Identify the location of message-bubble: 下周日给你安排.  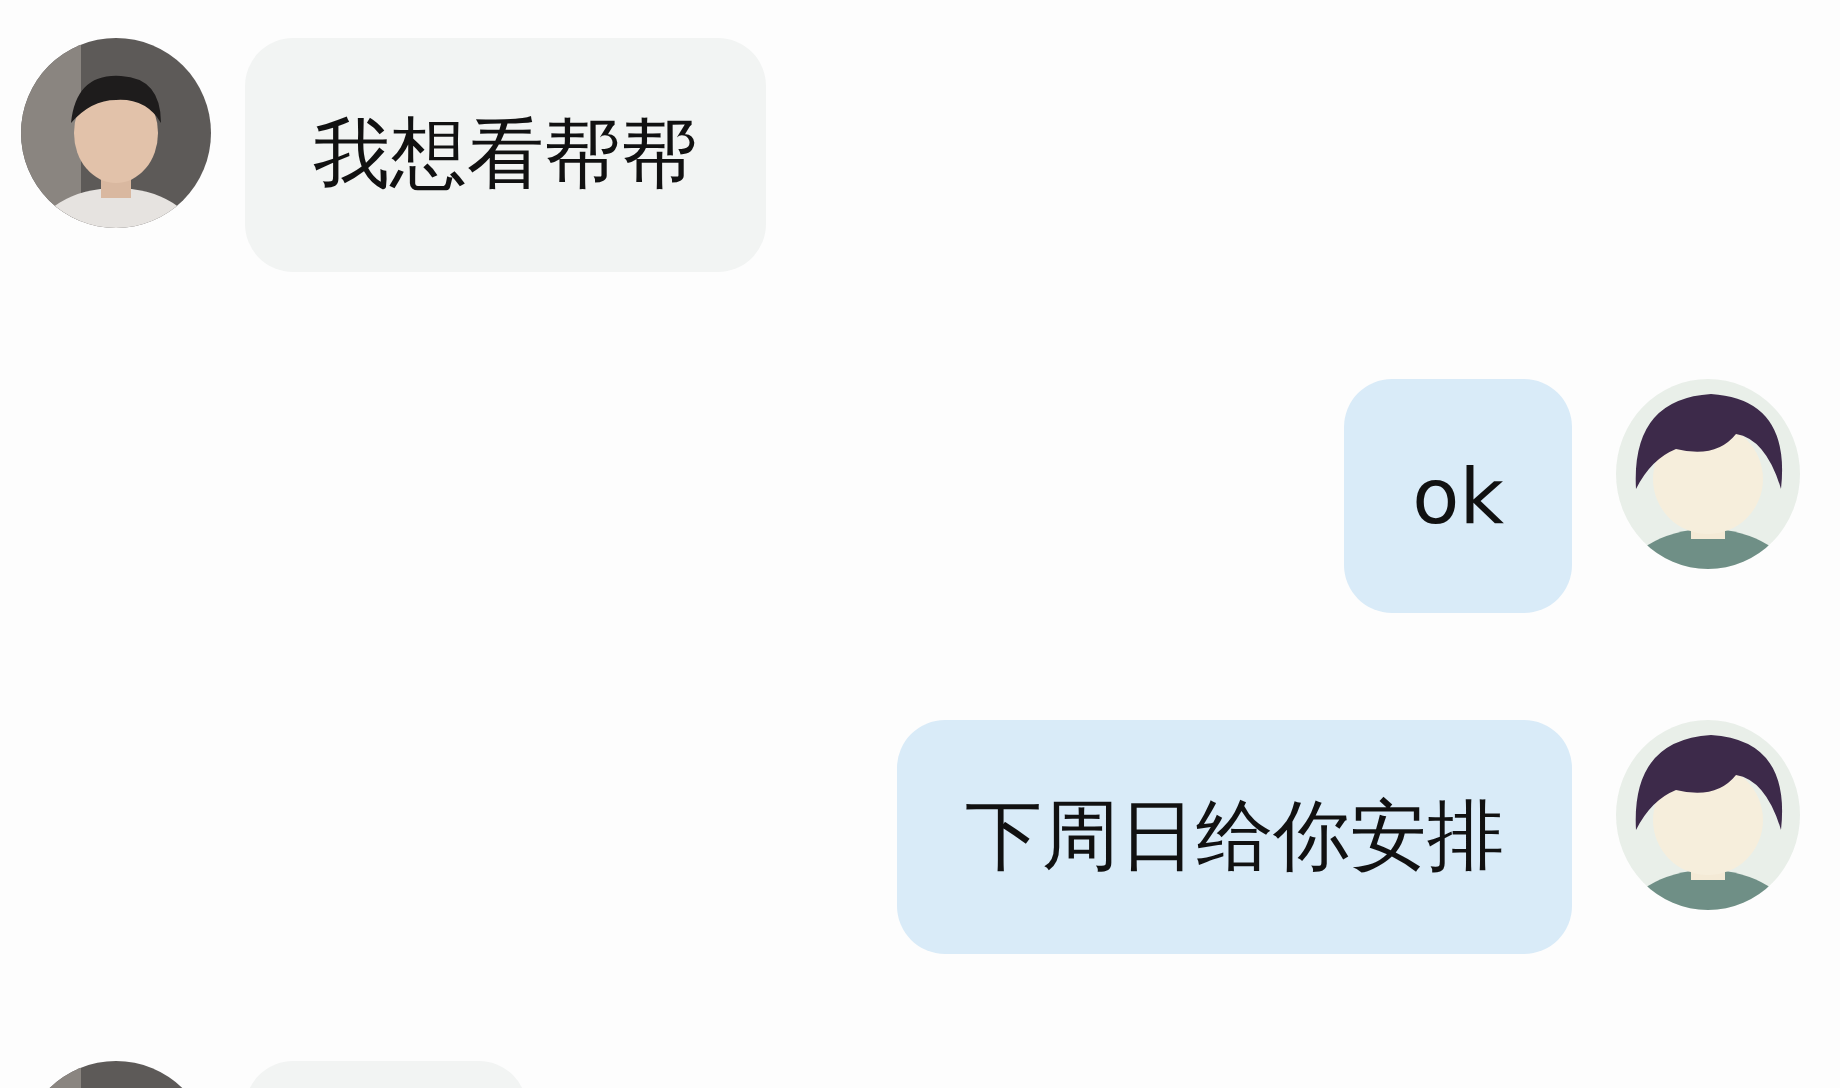
(1234, 837).